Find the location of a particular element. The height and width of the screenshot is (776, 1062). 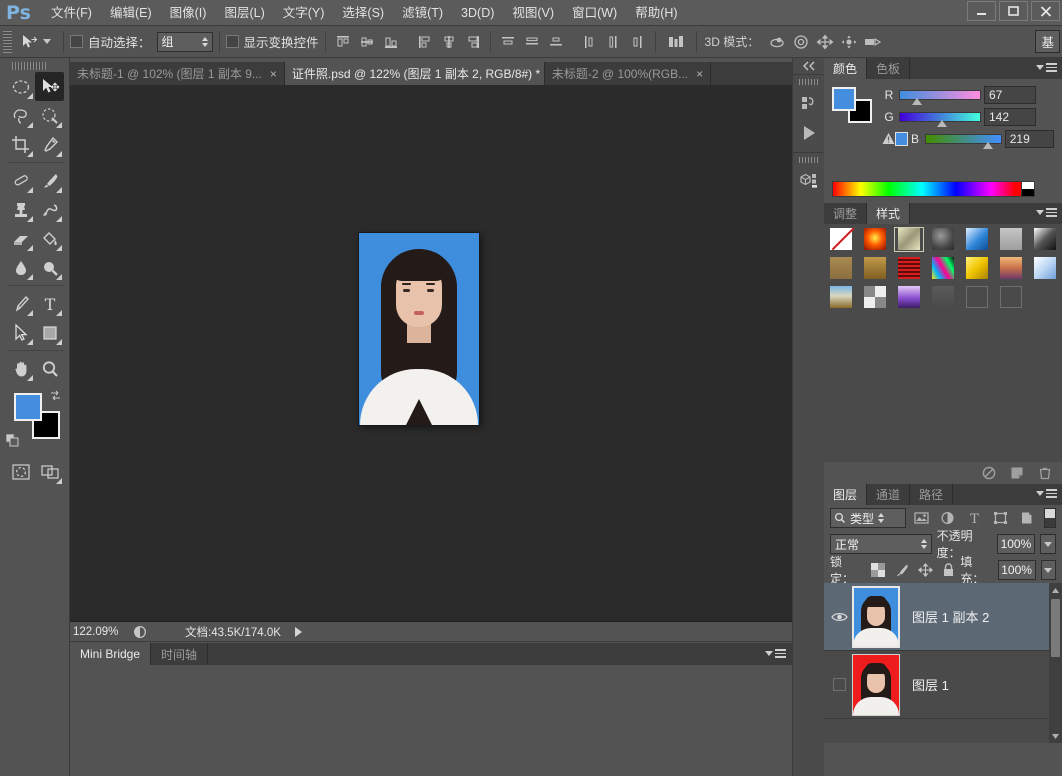

fill-dropdown-icon is located at coordinates (1048, 570).